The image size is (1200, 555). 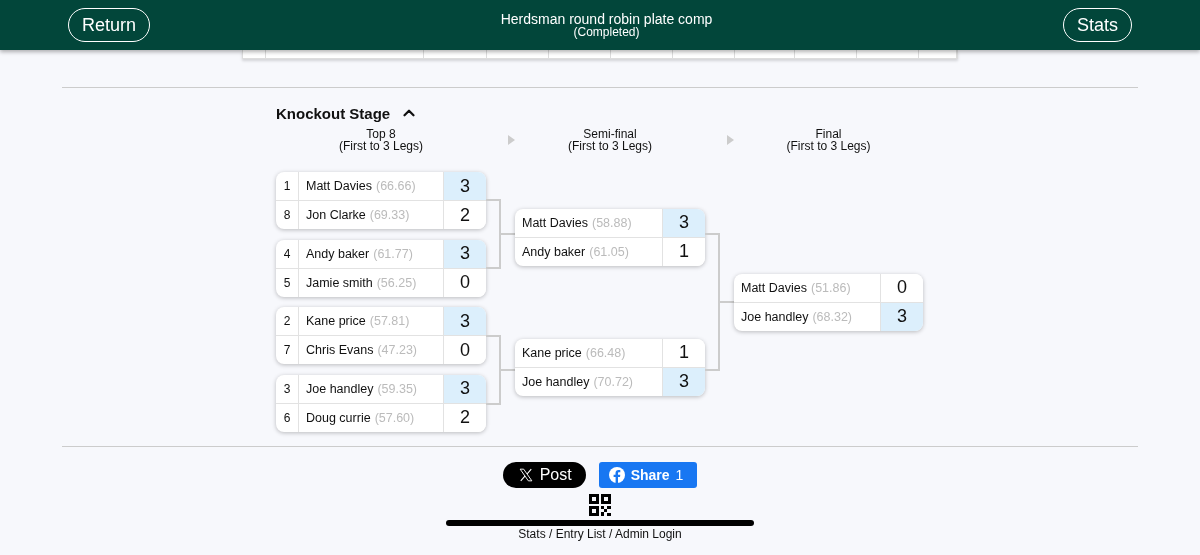 What do you see at coordinates (287, 321) in the screenshot?
I see `seed-number: 2` at bounding box center [287, 321].